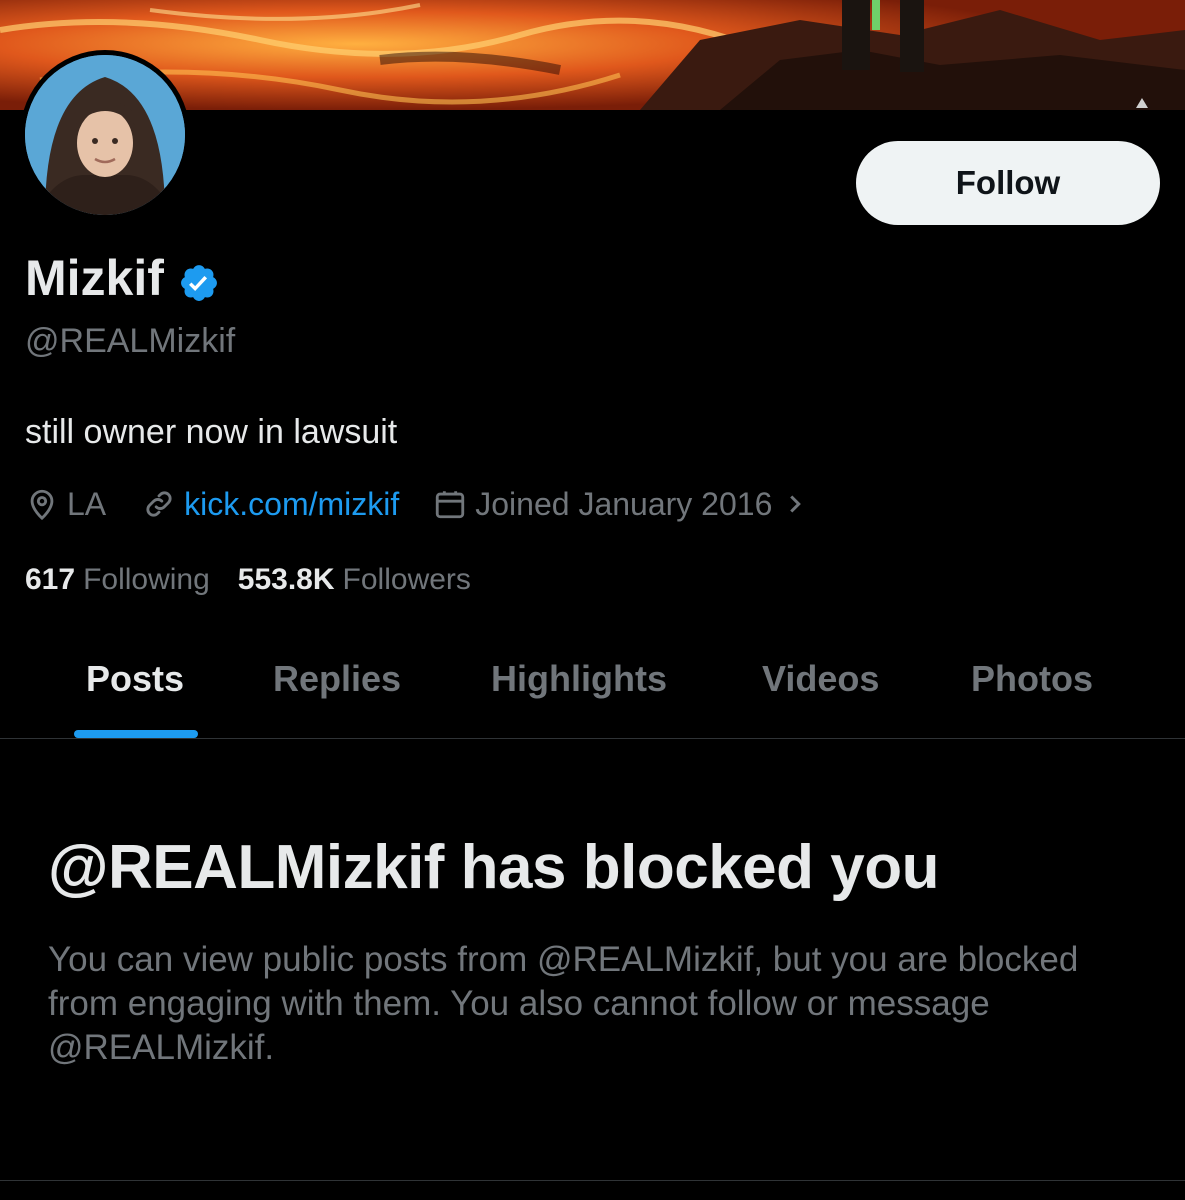 The image size is (1185, 1200). Describe the element at coordinates (159, 504) in the screenshot. I see `link-icon` at that location.